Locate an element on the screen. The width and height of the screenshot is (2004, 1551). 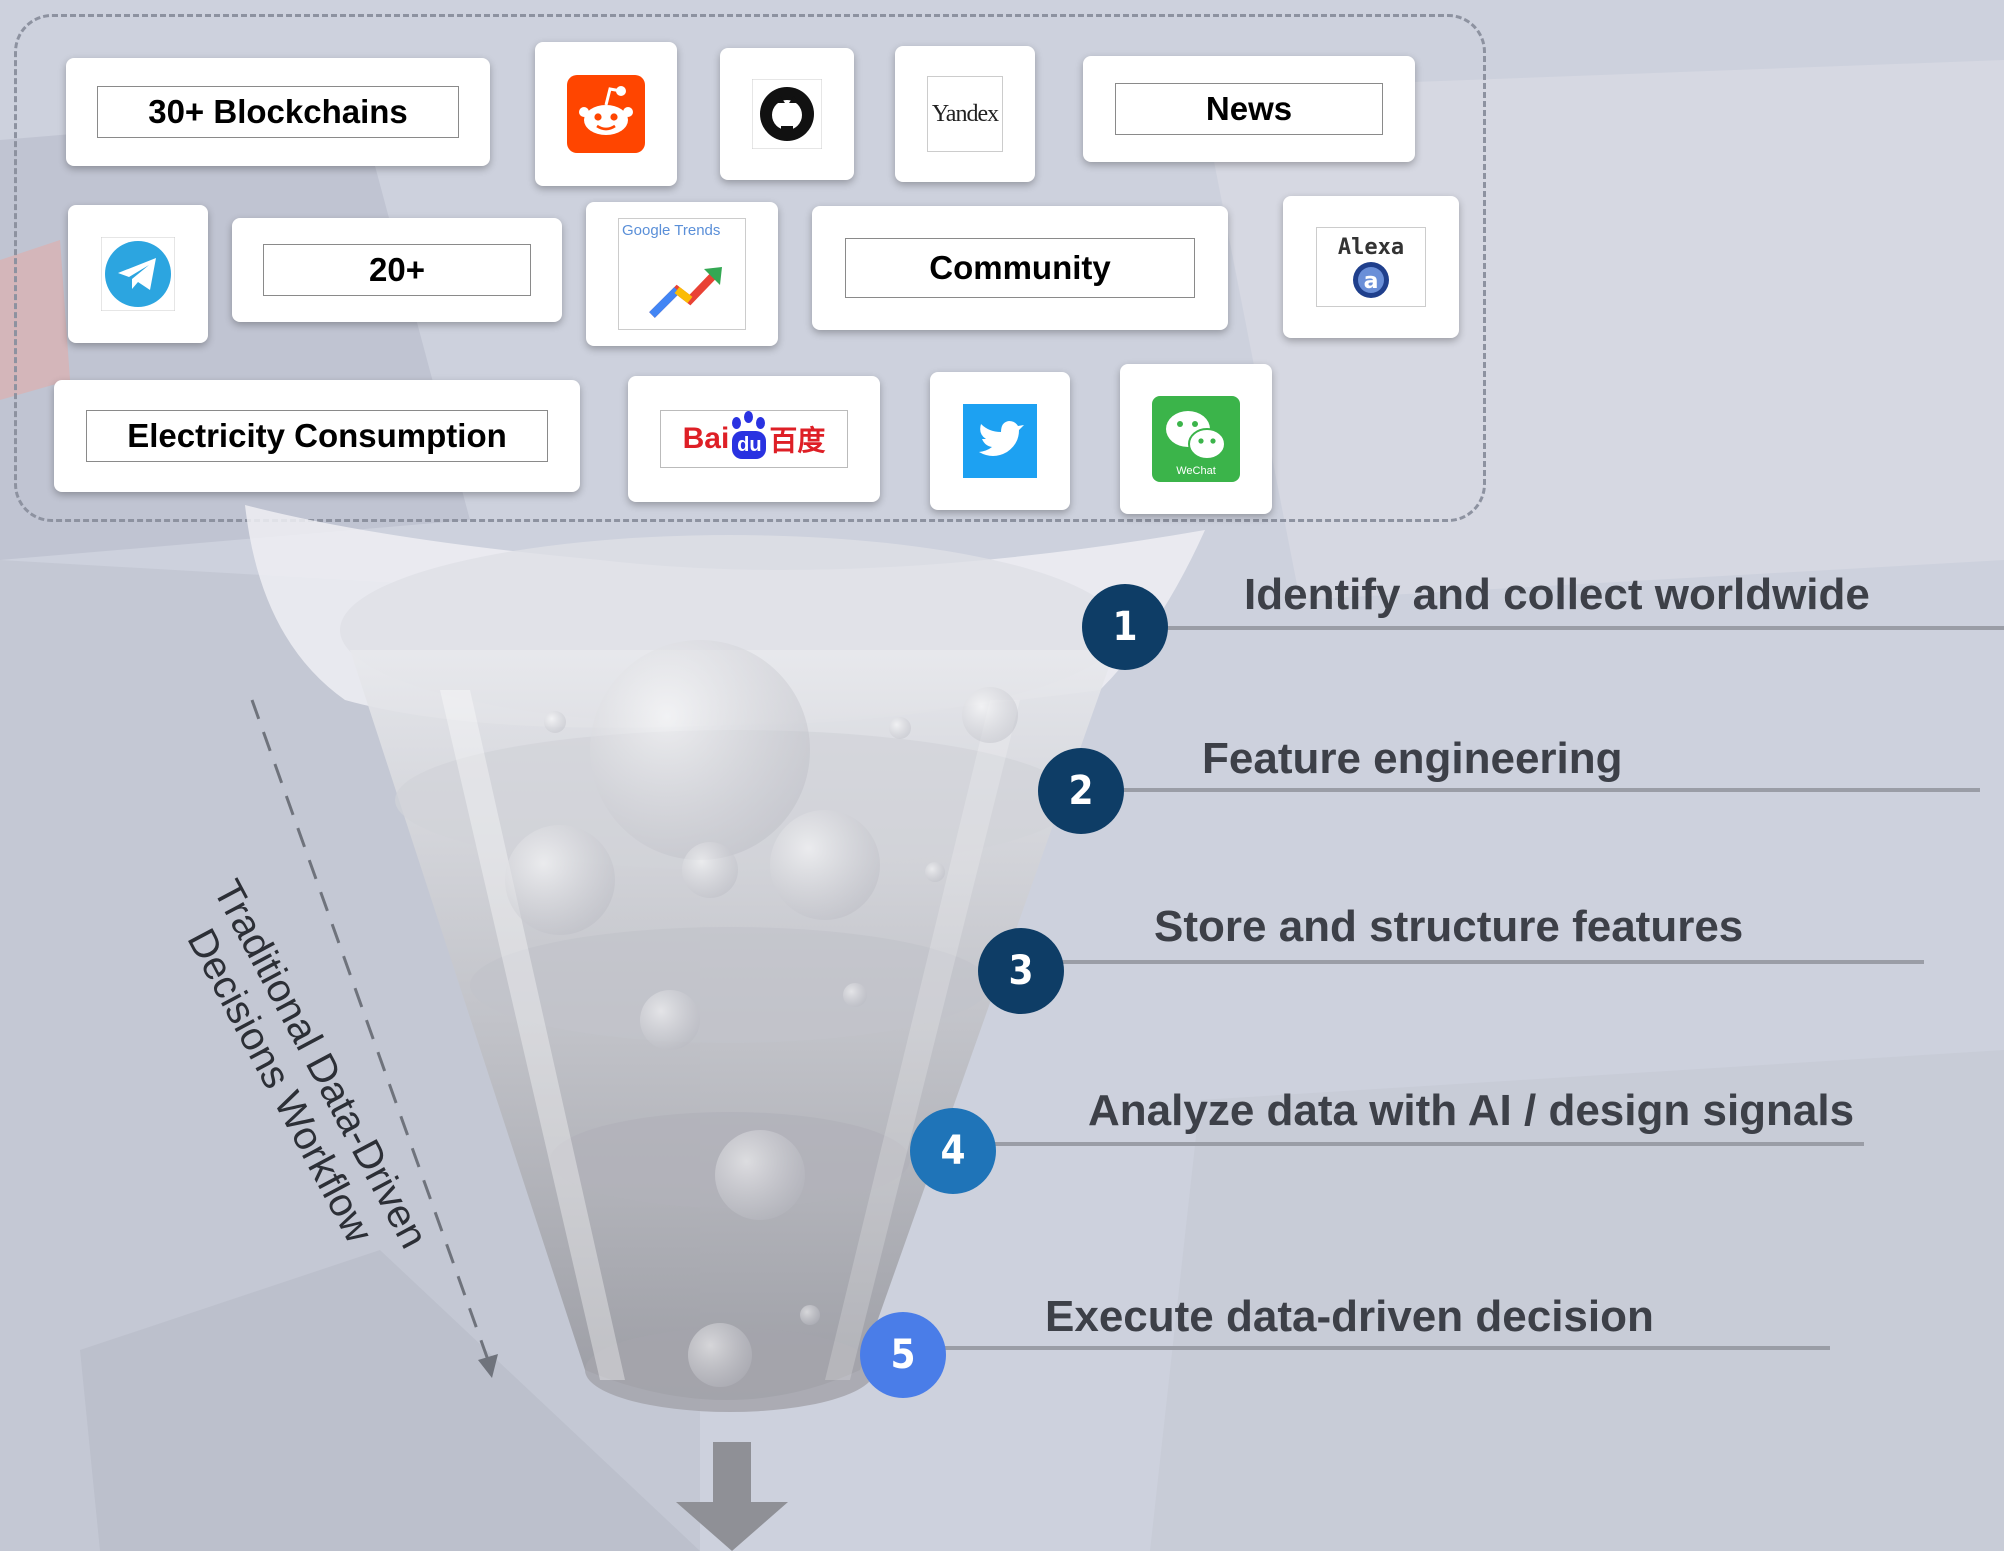
step-3-label: Store and structure features is located at coordinates (1449, 926).